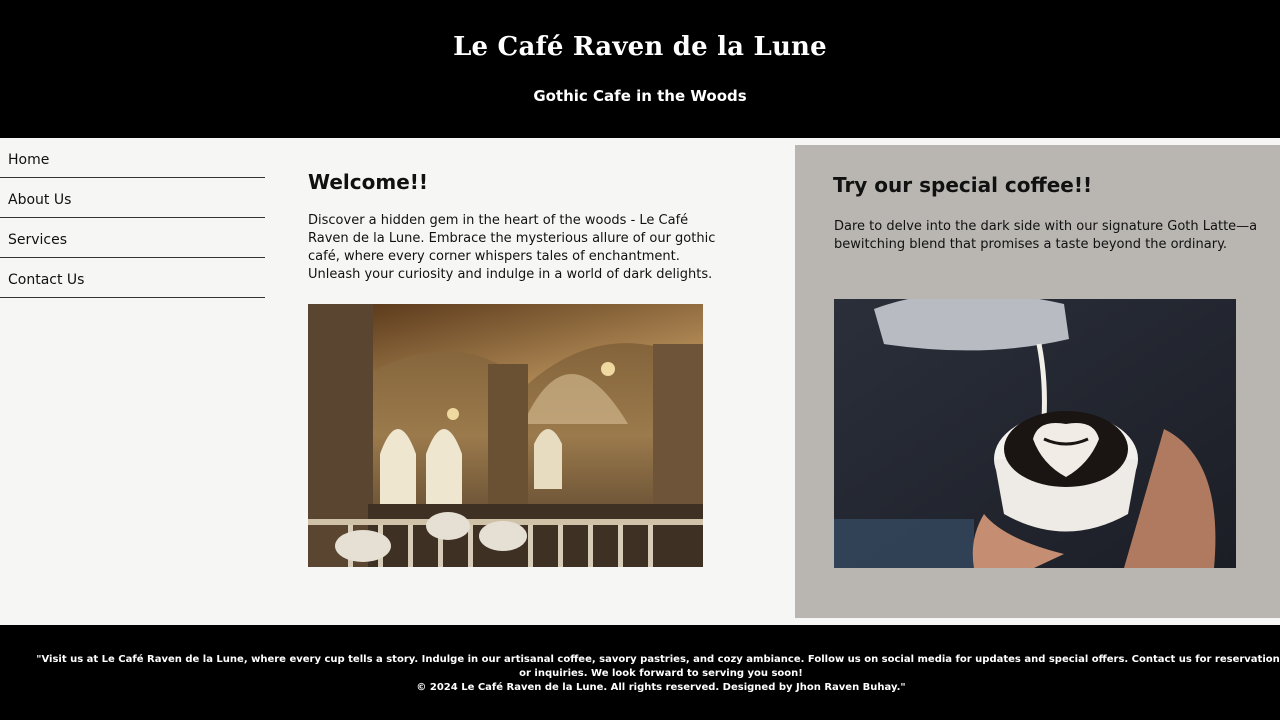  I want to click on sidebar-nav: Home About Us Services Contact Us, so click(132, 218).